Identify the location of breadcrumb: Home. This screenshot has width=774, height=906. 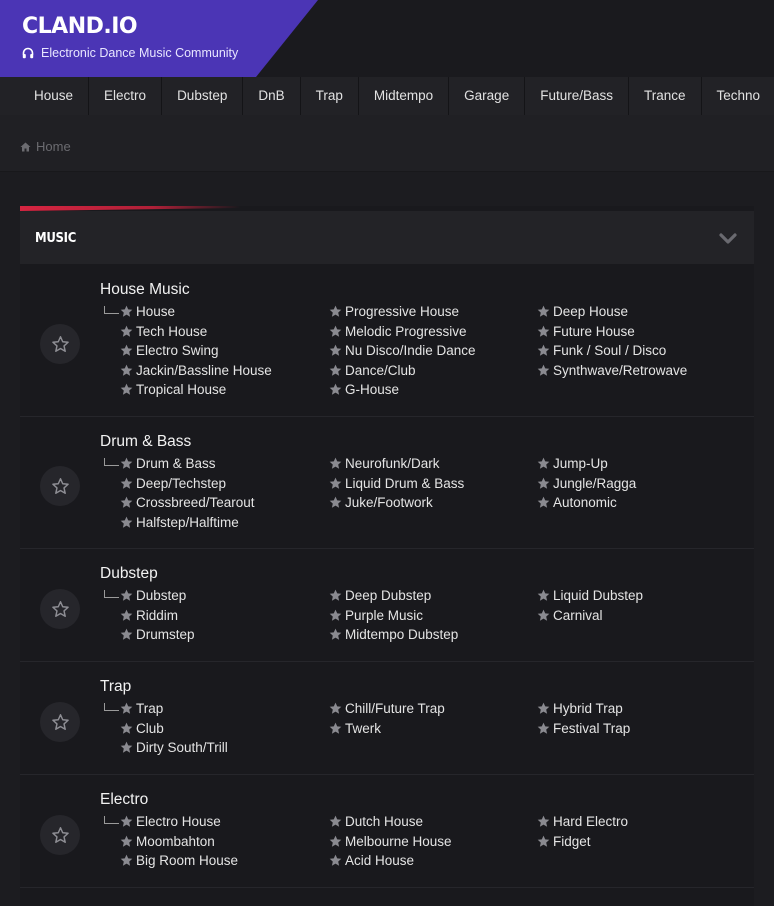
(45, 146).